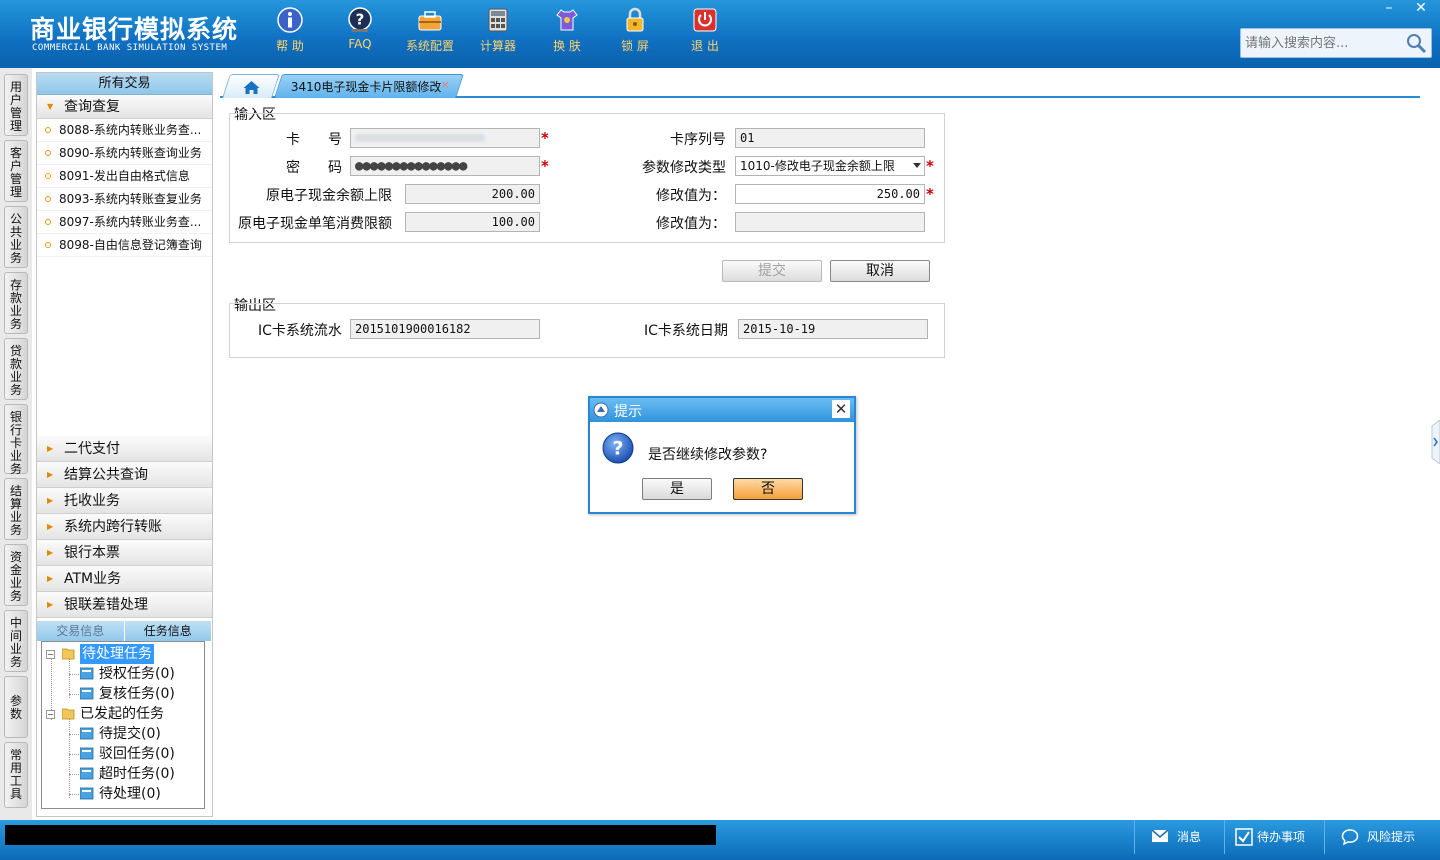 Image resolution: width=1440 pixels, height=860 pixels. Describe the element at coordinates (567, 20) in the screenshot. I see `shirt-icon` at that location.